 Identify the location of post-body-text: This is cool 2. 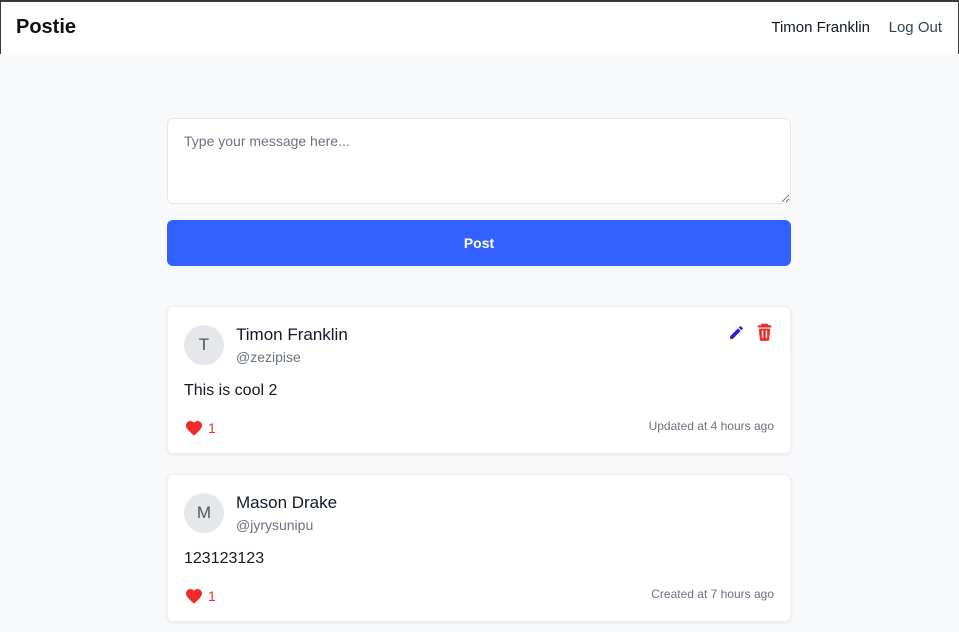
(231, 390).